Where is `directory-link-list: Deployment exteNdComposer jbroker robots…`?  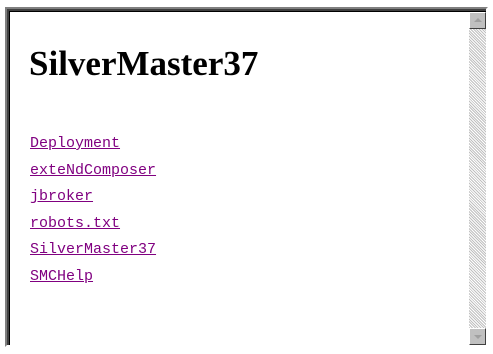
directory-link-list: Deployment exteNdComposer jbroker robots… is located at coordinates (93, 209).